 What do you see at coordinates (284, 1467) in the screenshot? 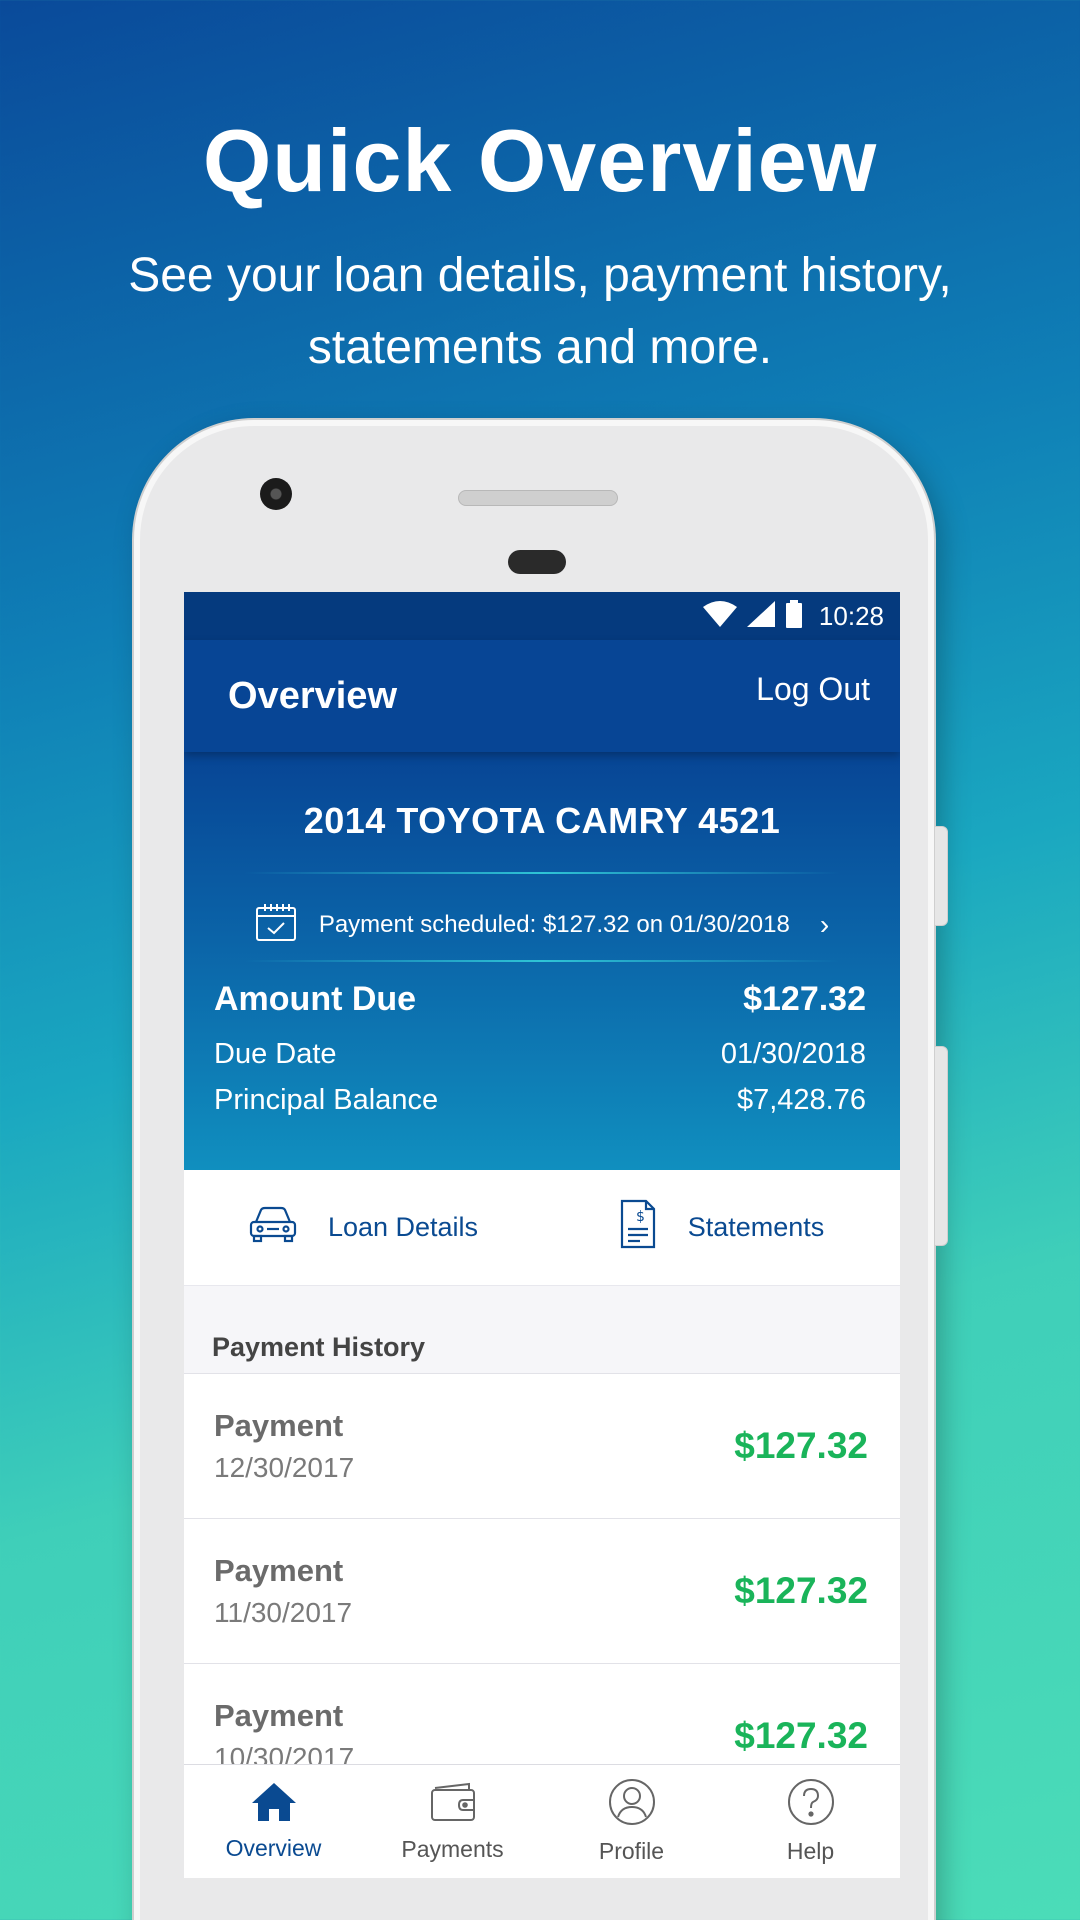
I see `payment-date: 12/30/2017` at bounding box center [284, 1467].